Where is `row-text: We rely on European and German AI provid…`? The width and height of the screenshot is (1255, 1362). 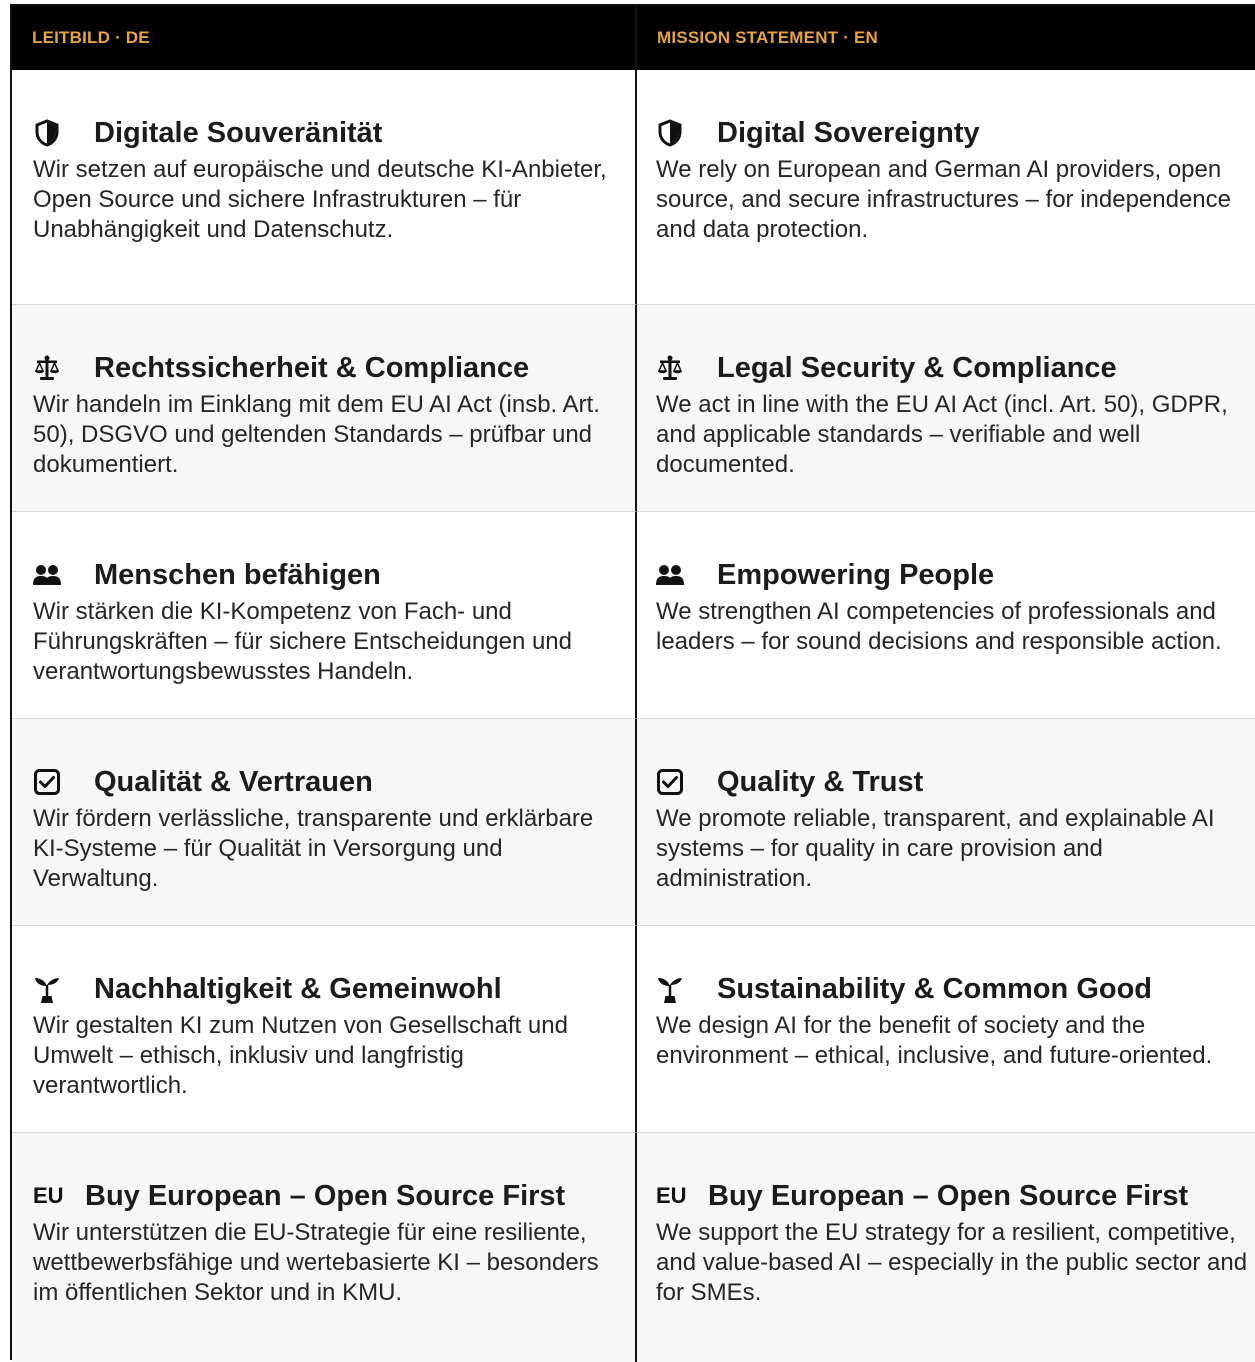 row-text: We rely on European and German AI provid… is located at coordinates (944, 199).